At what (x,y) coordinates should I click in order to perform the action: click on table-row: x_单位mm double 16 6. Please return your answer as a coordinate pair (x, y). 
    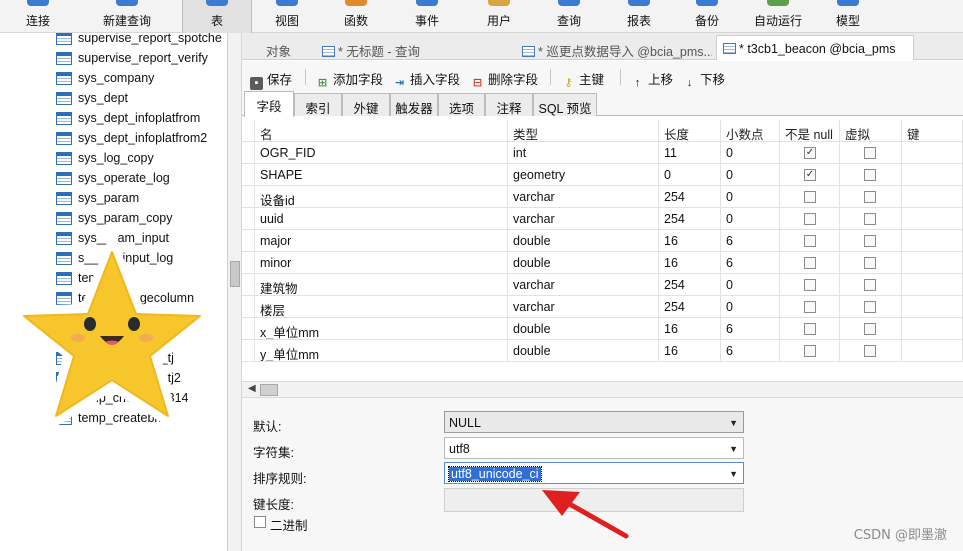
    Looking at the image, I should click on (602, 329).